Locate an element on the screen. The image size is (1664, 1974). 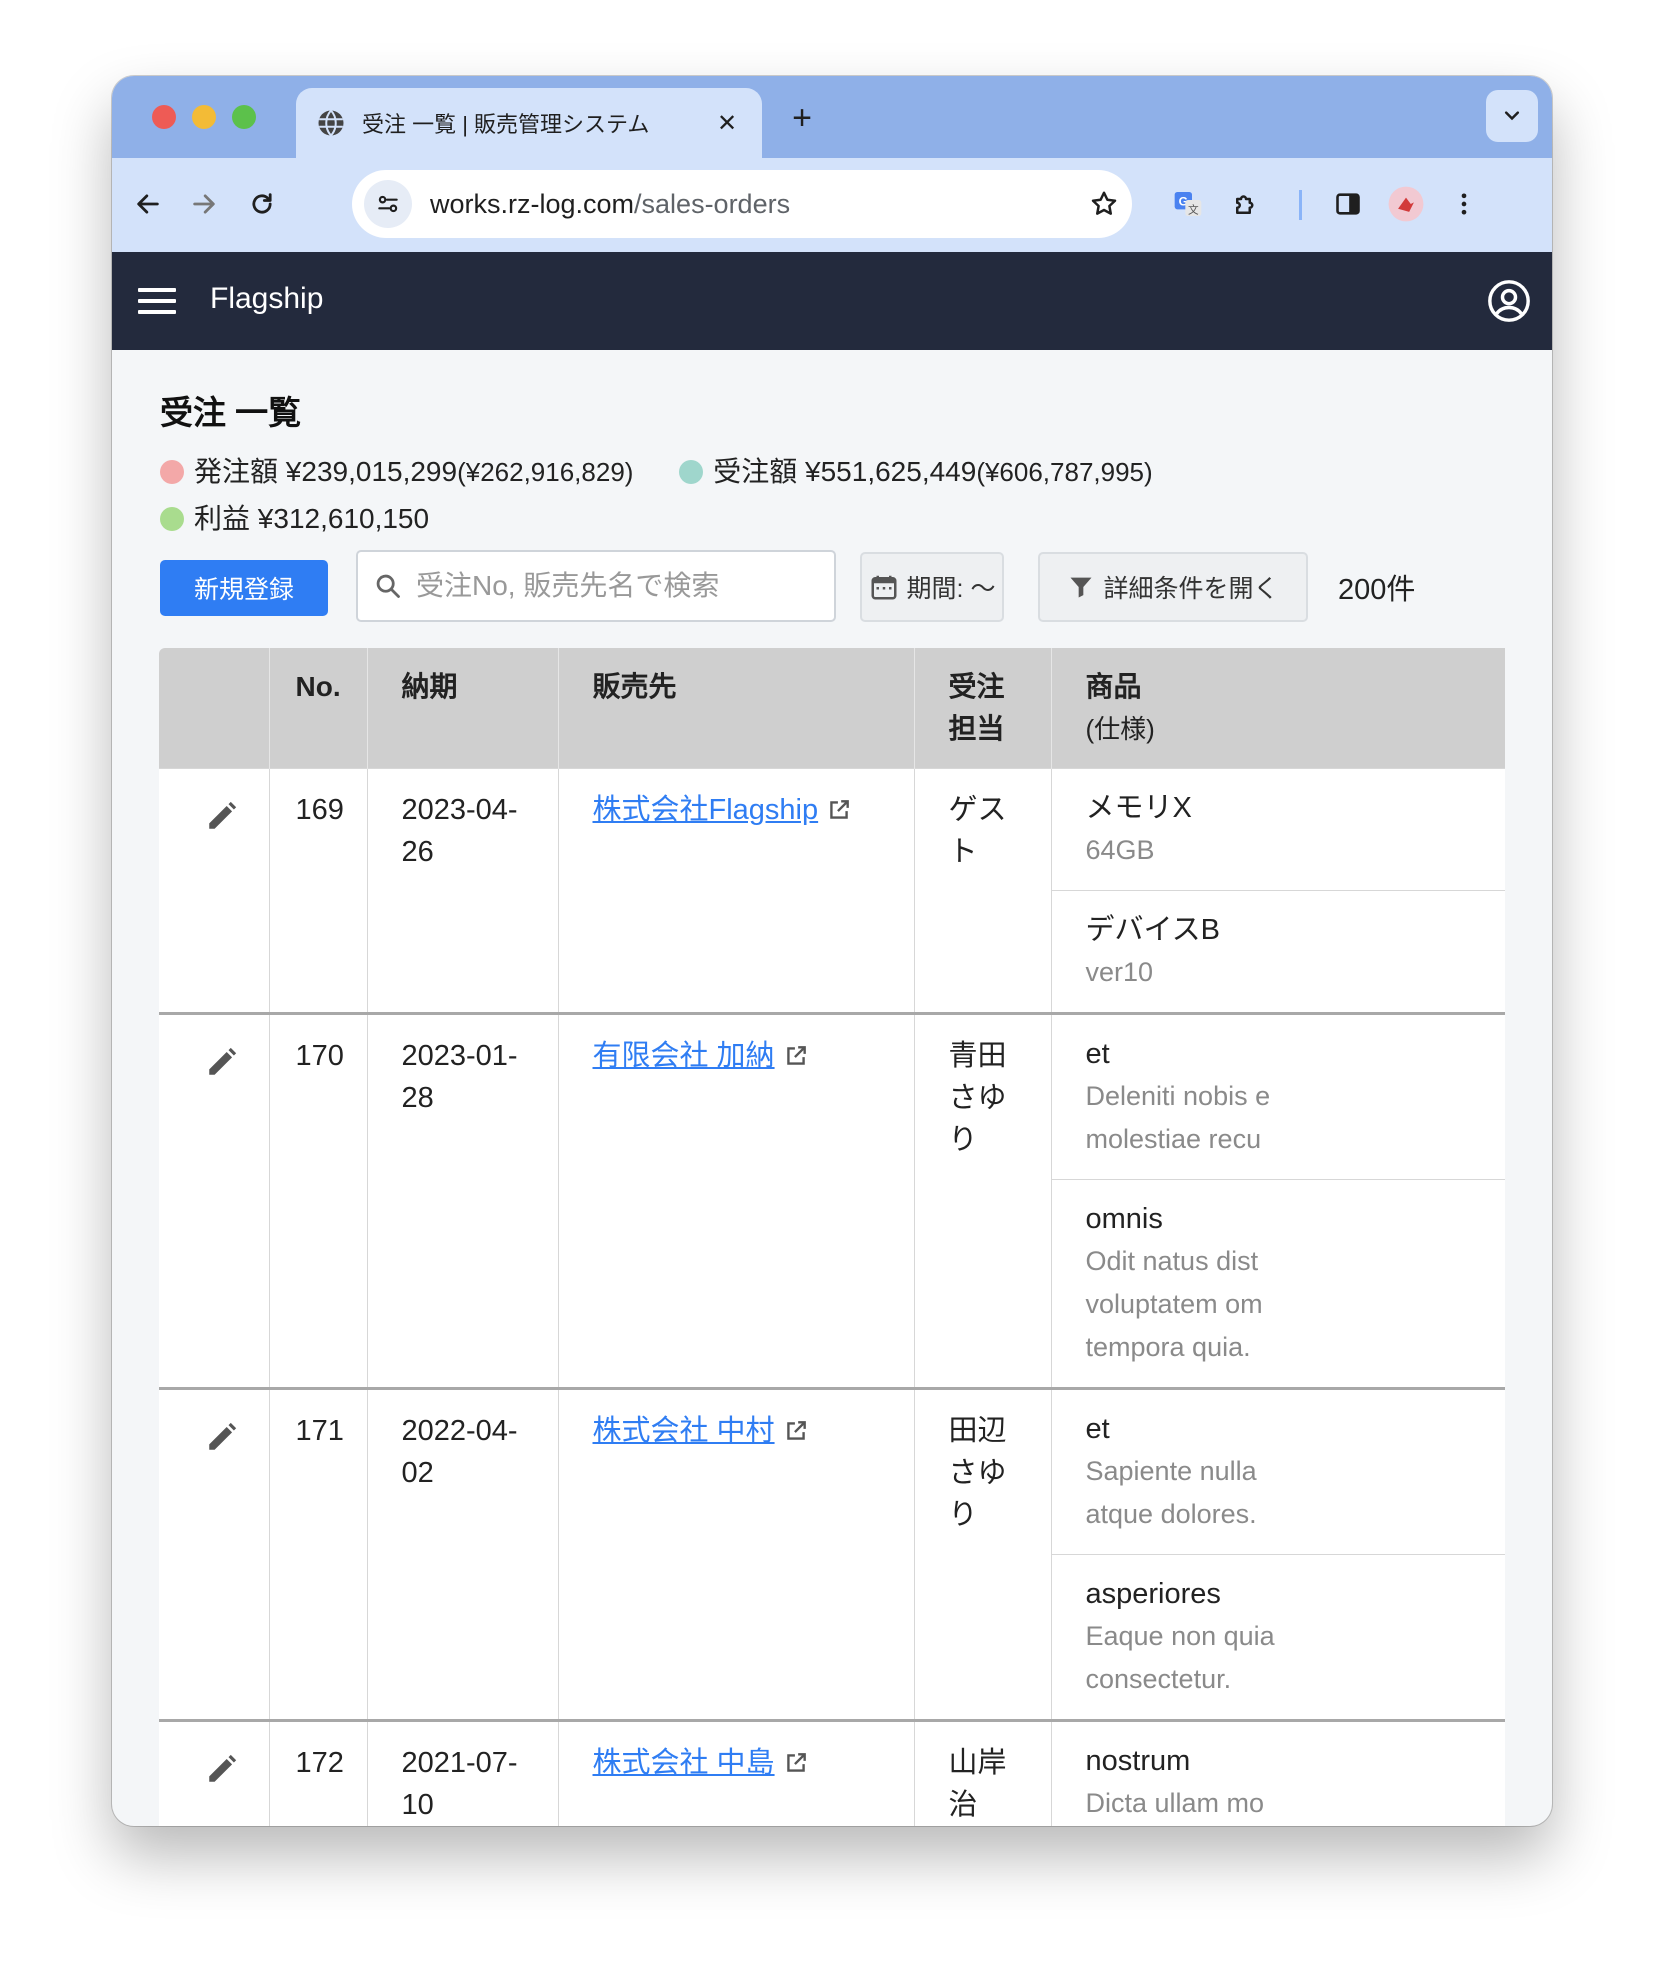
url-domain: works.rz-log.com is located at coordinates (532, 203).